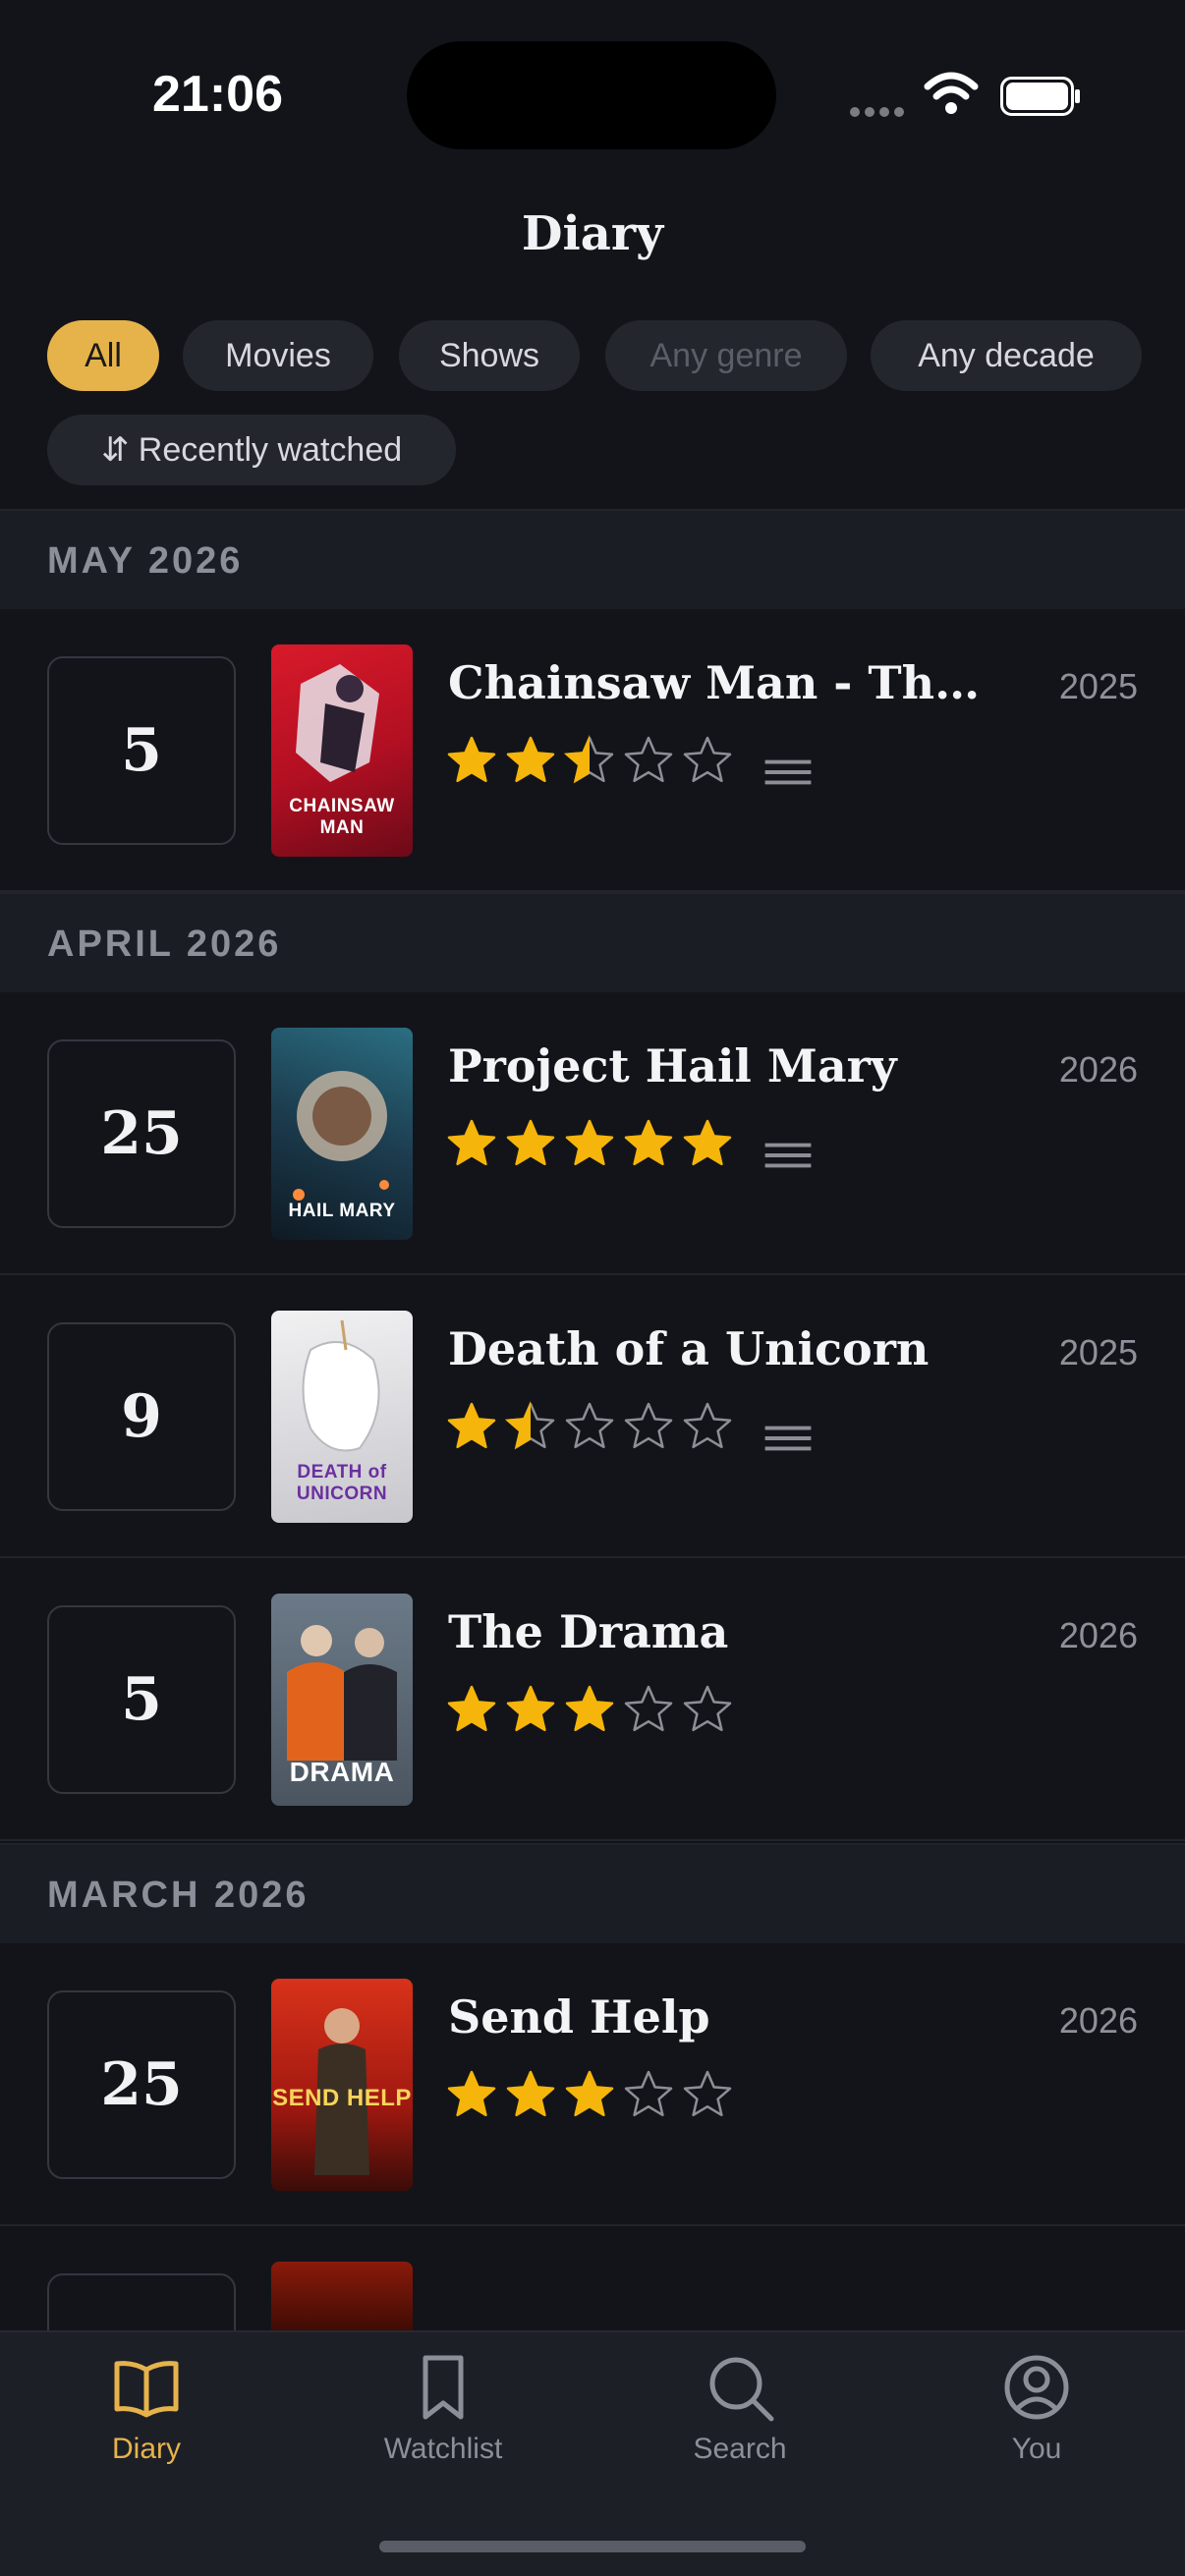  I want to click on tab-watchlist: Watchlist, so click(443, 2408).